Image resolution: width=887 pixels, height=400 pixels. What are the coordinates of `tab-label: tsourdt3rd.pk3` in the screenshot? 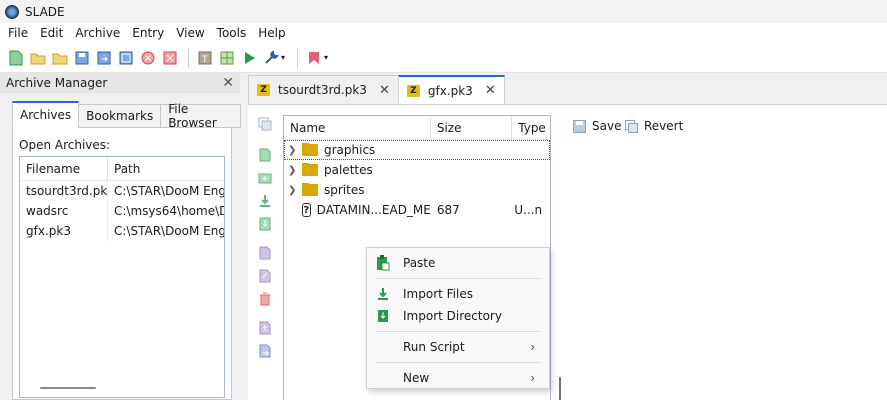 It's located at (322, 90).